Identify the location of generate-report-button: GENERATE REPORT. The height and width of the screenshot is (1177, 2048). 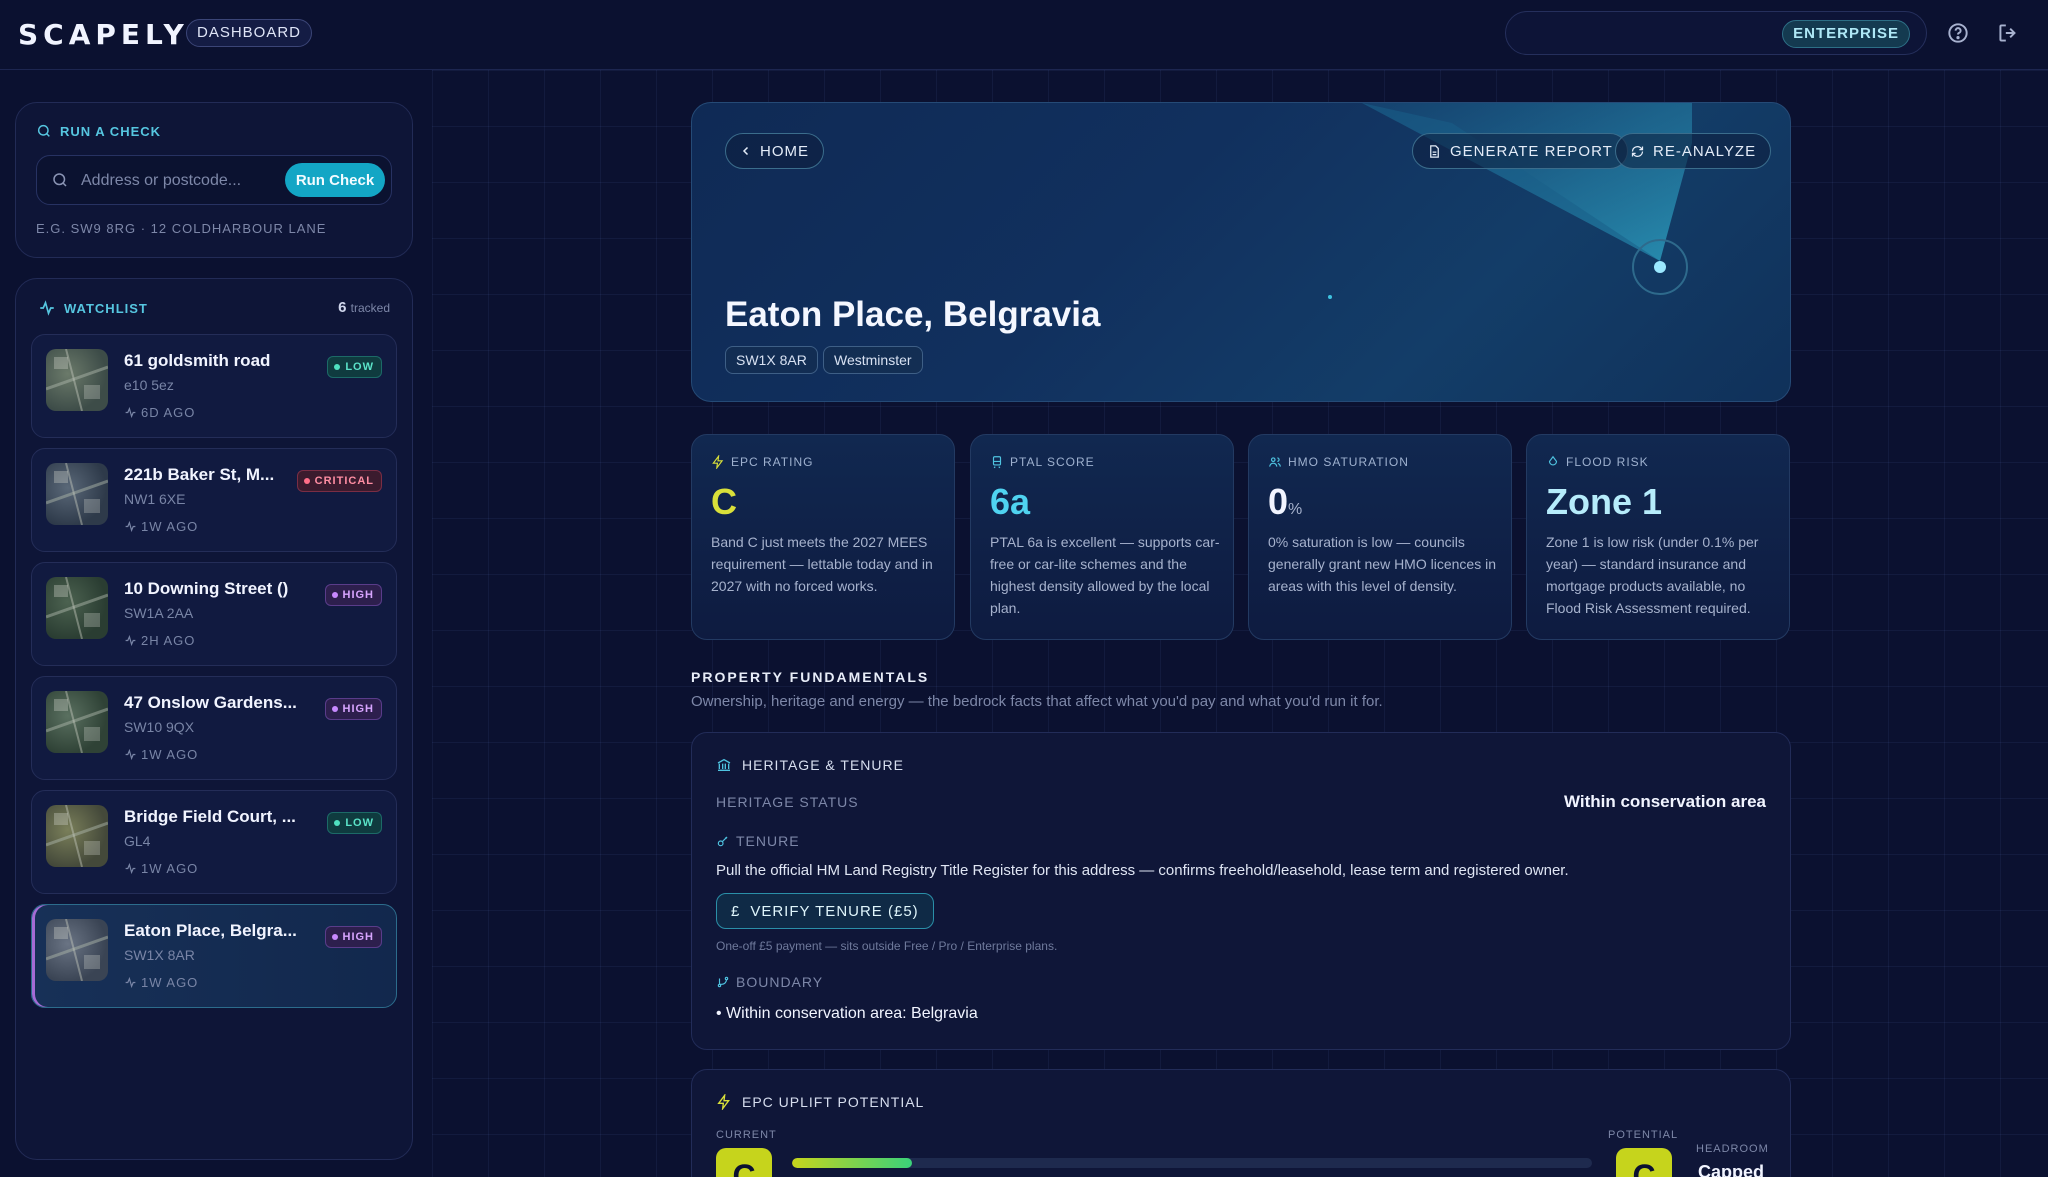
(1520, 151).